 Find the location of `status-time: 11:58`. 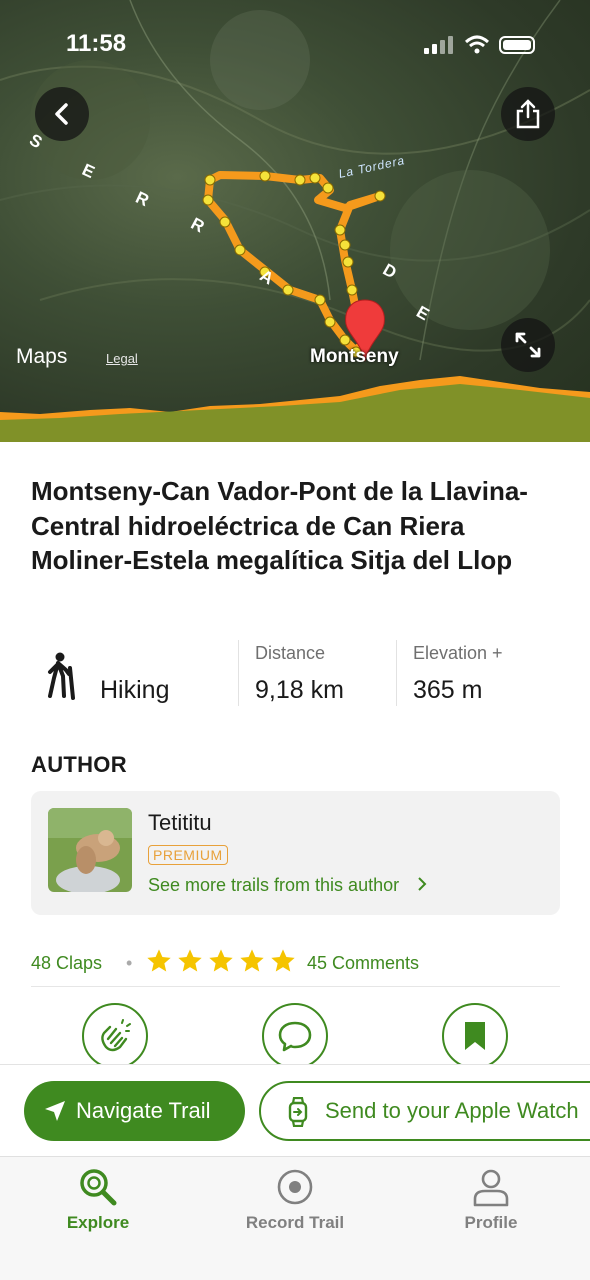

status-time: 11:58 is located at coordinates (96, 43).